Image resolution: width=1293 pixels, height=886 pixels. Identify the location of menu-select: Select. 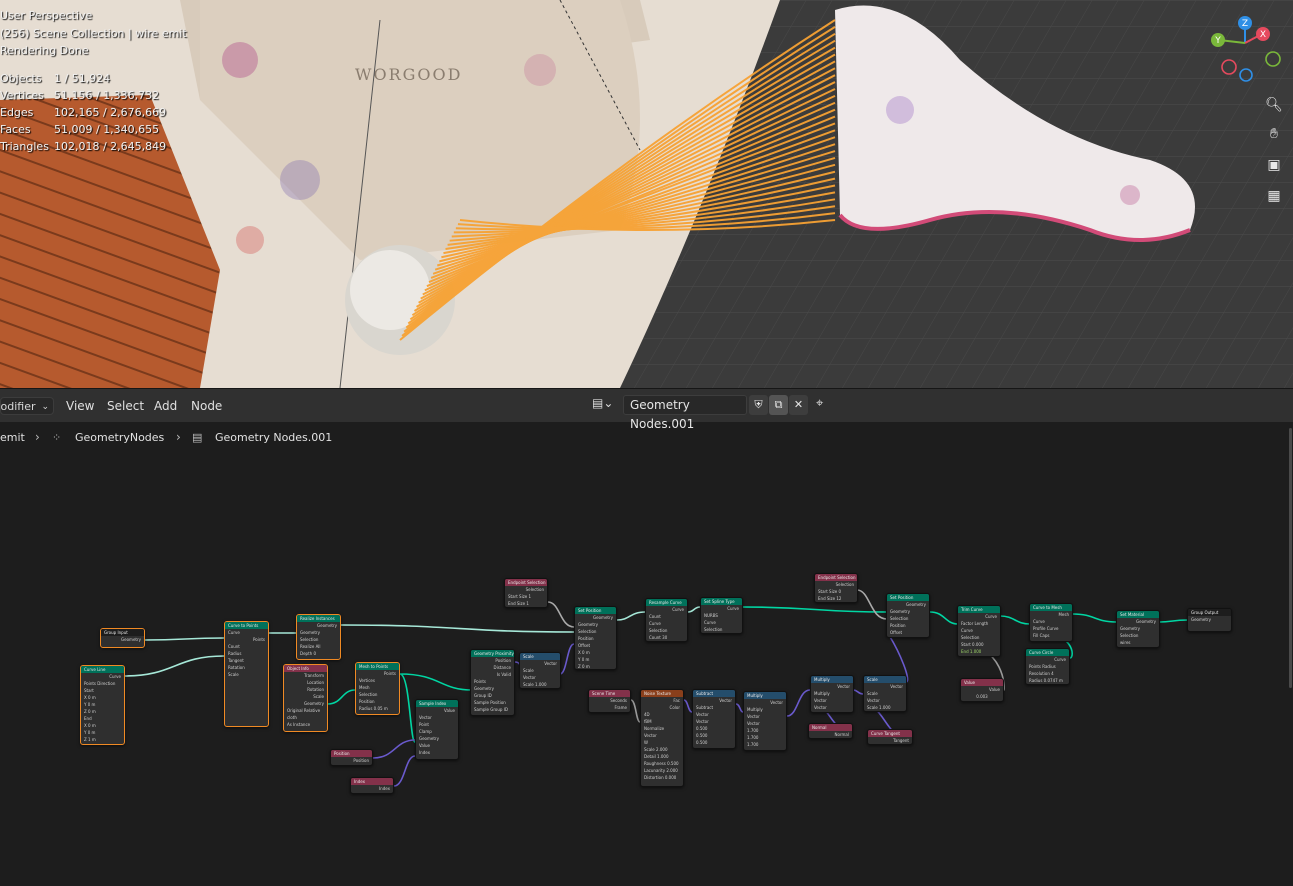
(125, 406).